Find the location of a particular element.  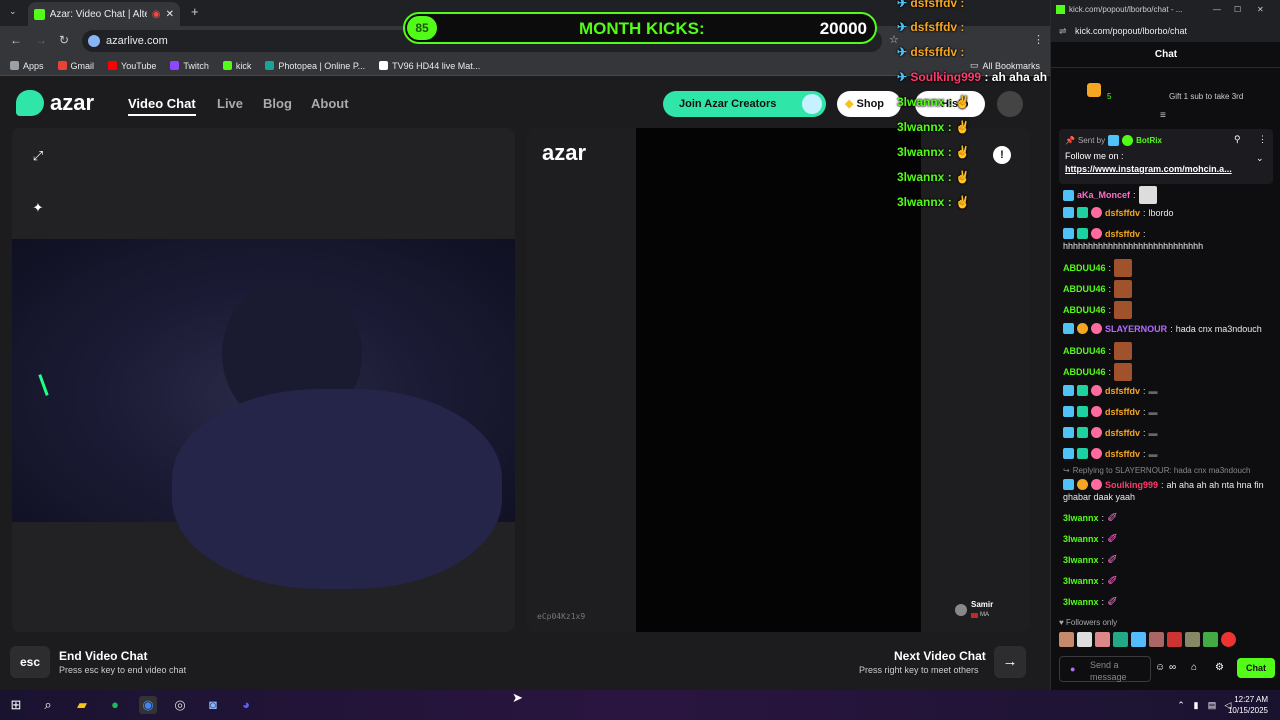

bookmark-kick: kick is located at coordinates (236, 66).